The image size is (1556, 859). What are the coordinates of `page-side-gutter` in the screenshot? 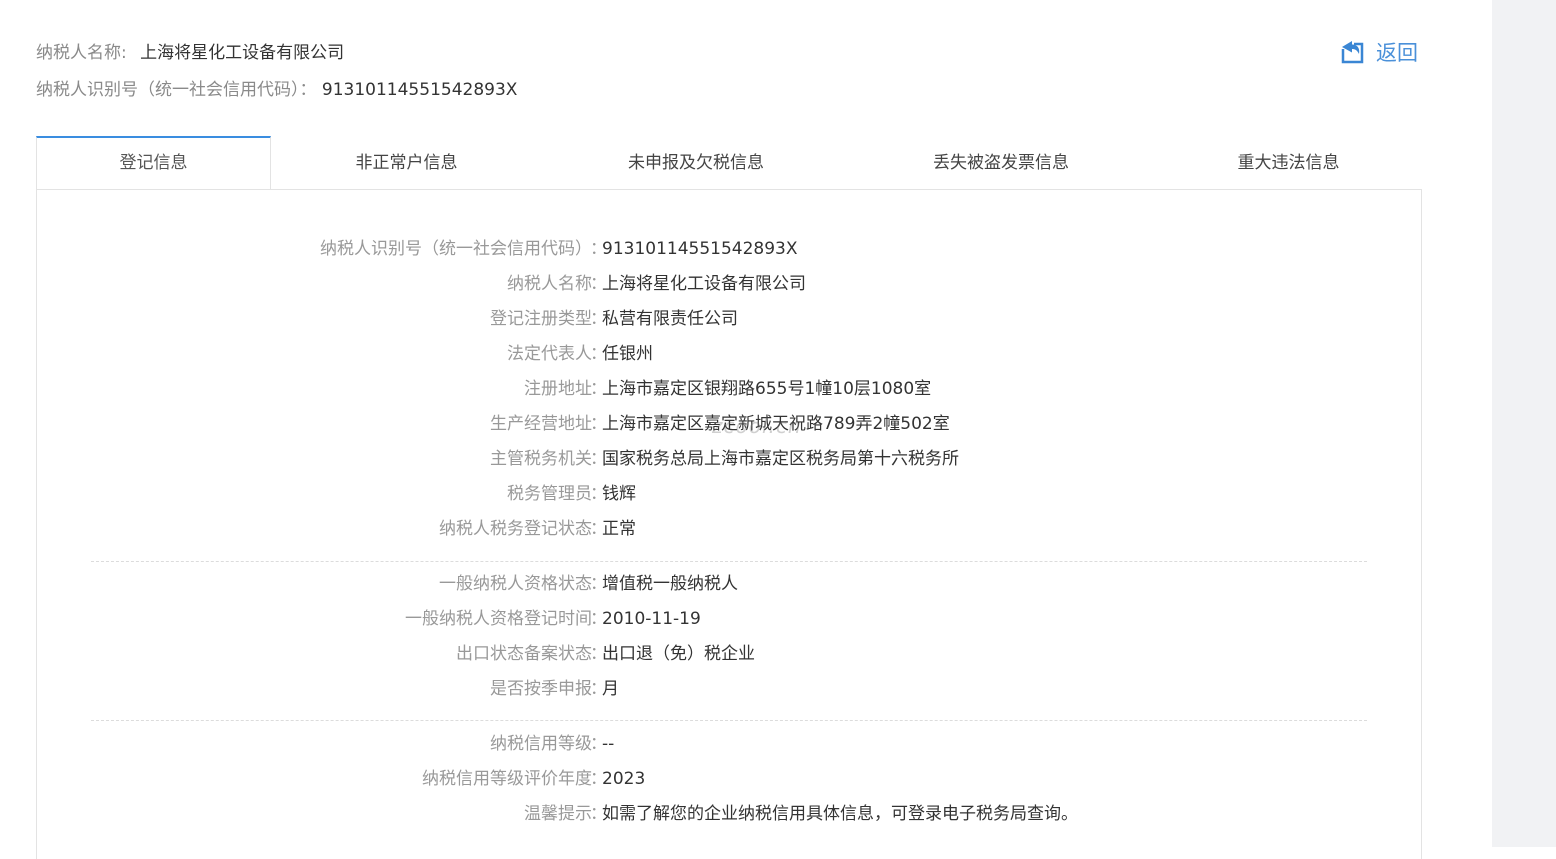 It's located at (1524, 423).